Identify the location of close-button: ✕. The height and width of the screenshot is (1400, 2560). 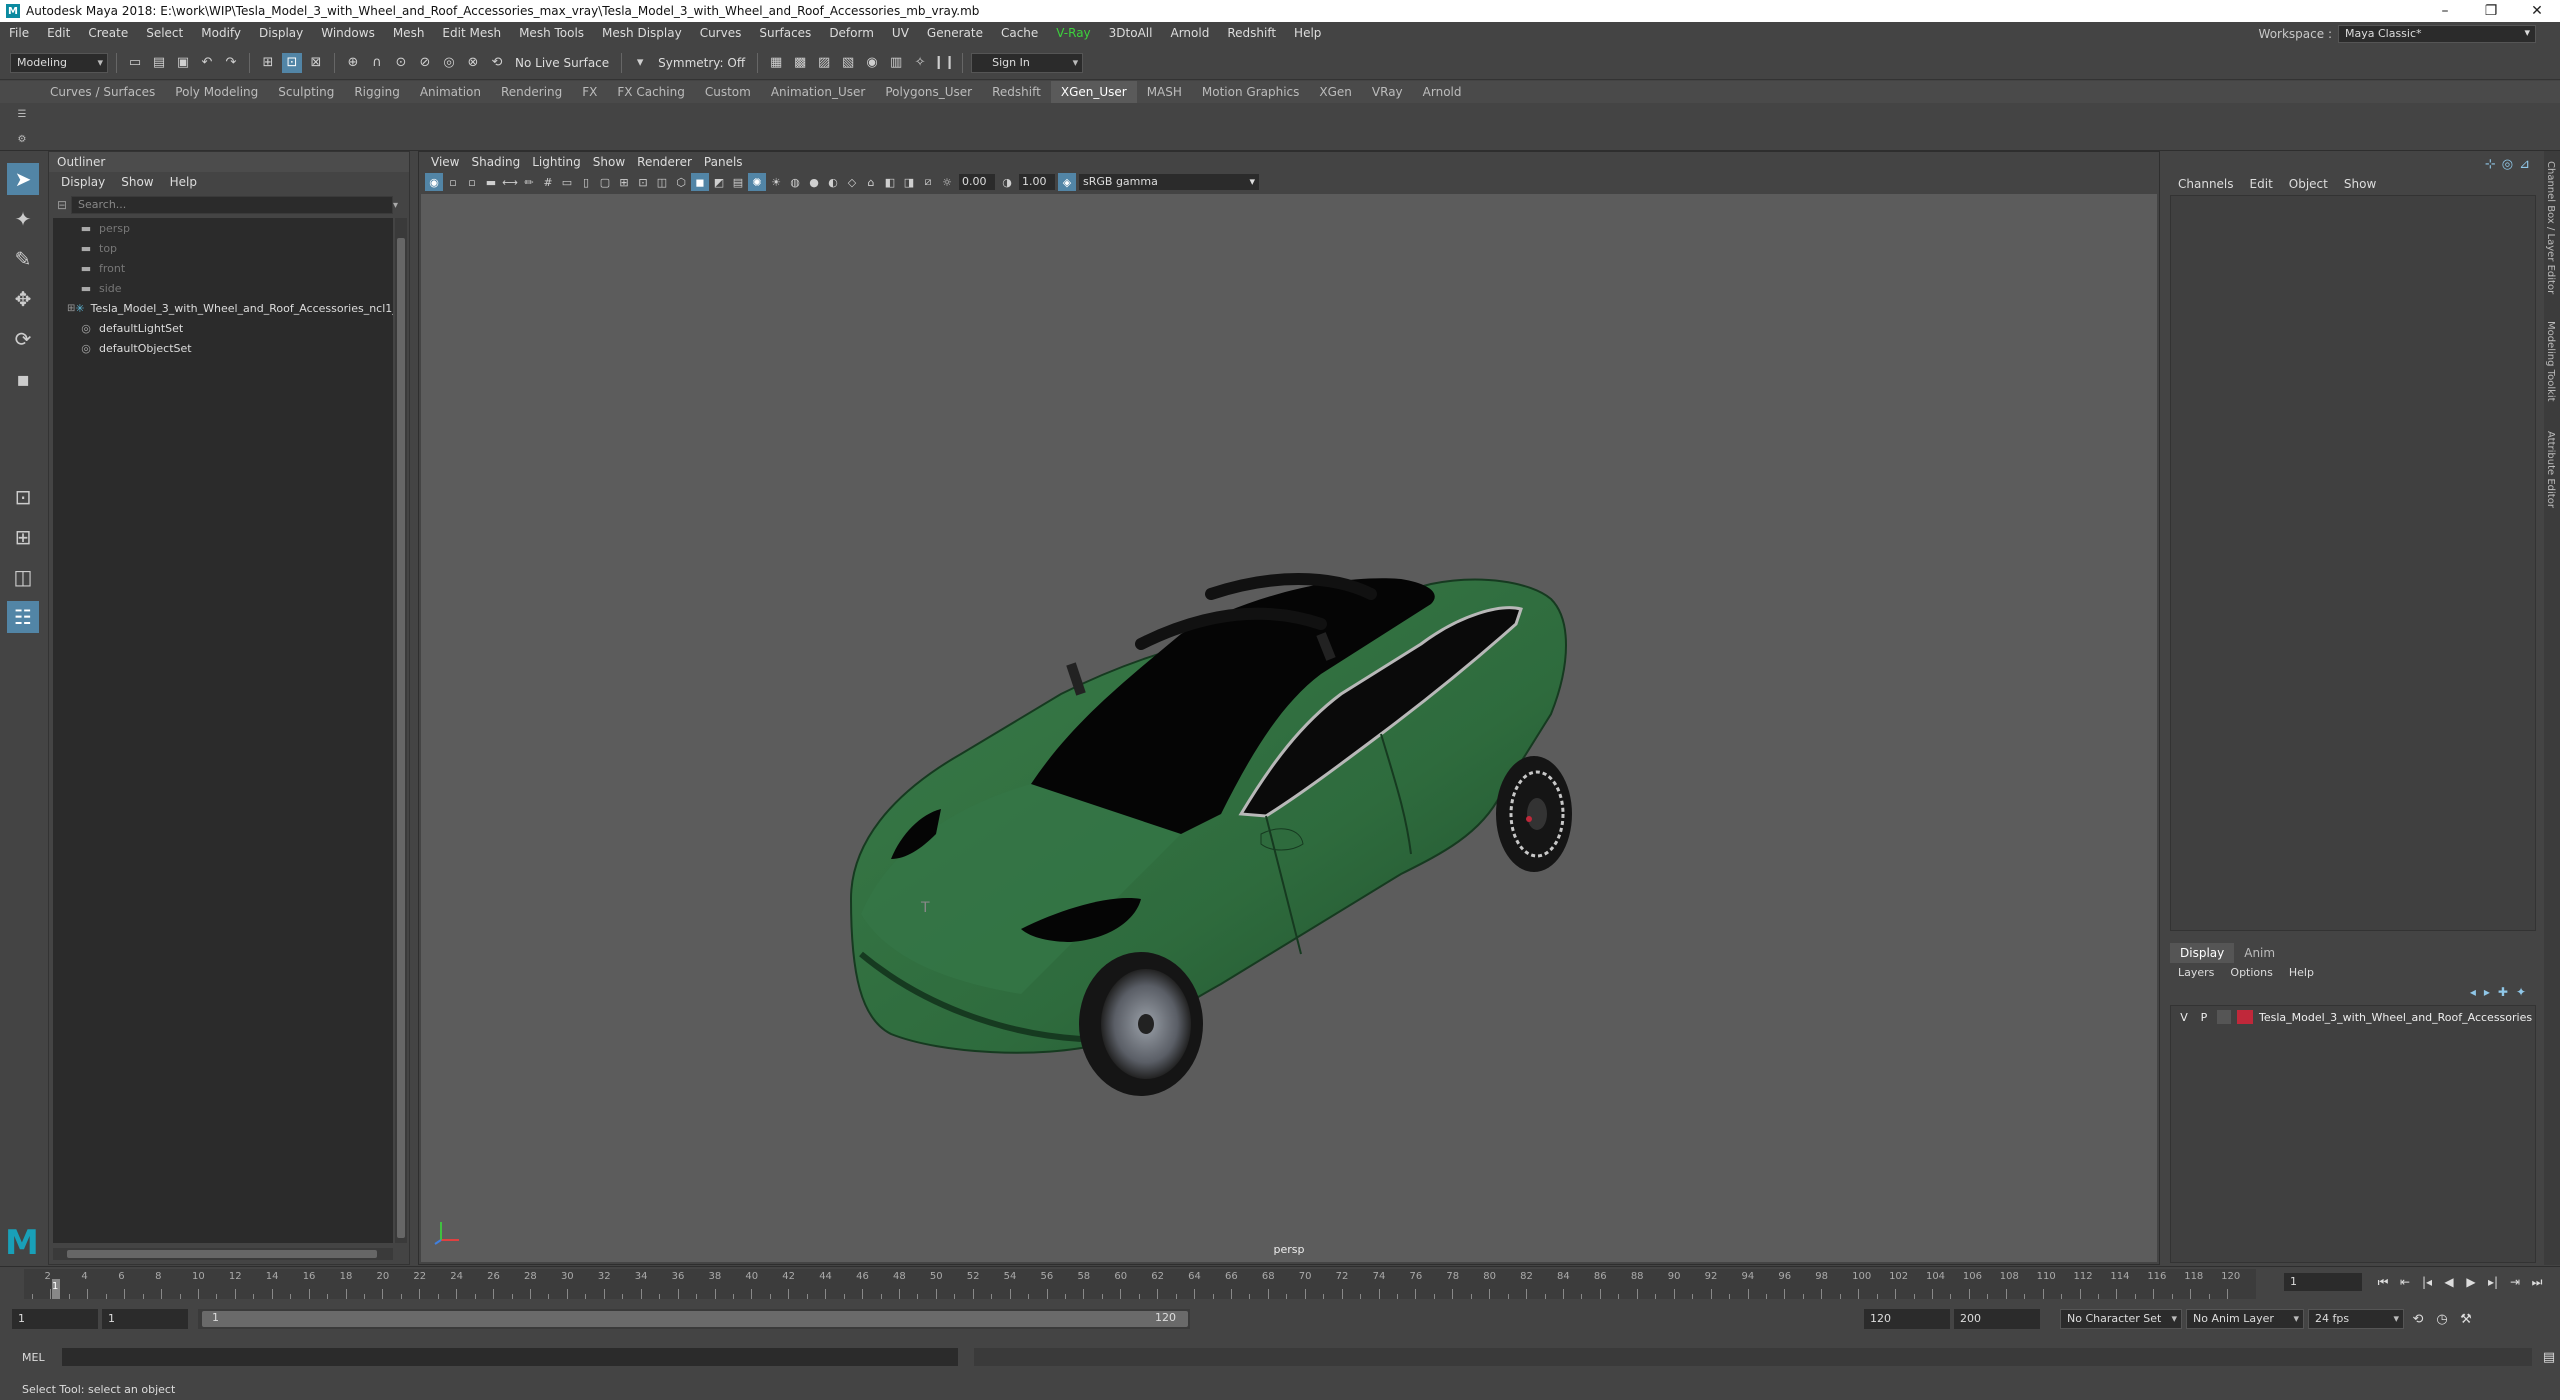
(2537, 11).